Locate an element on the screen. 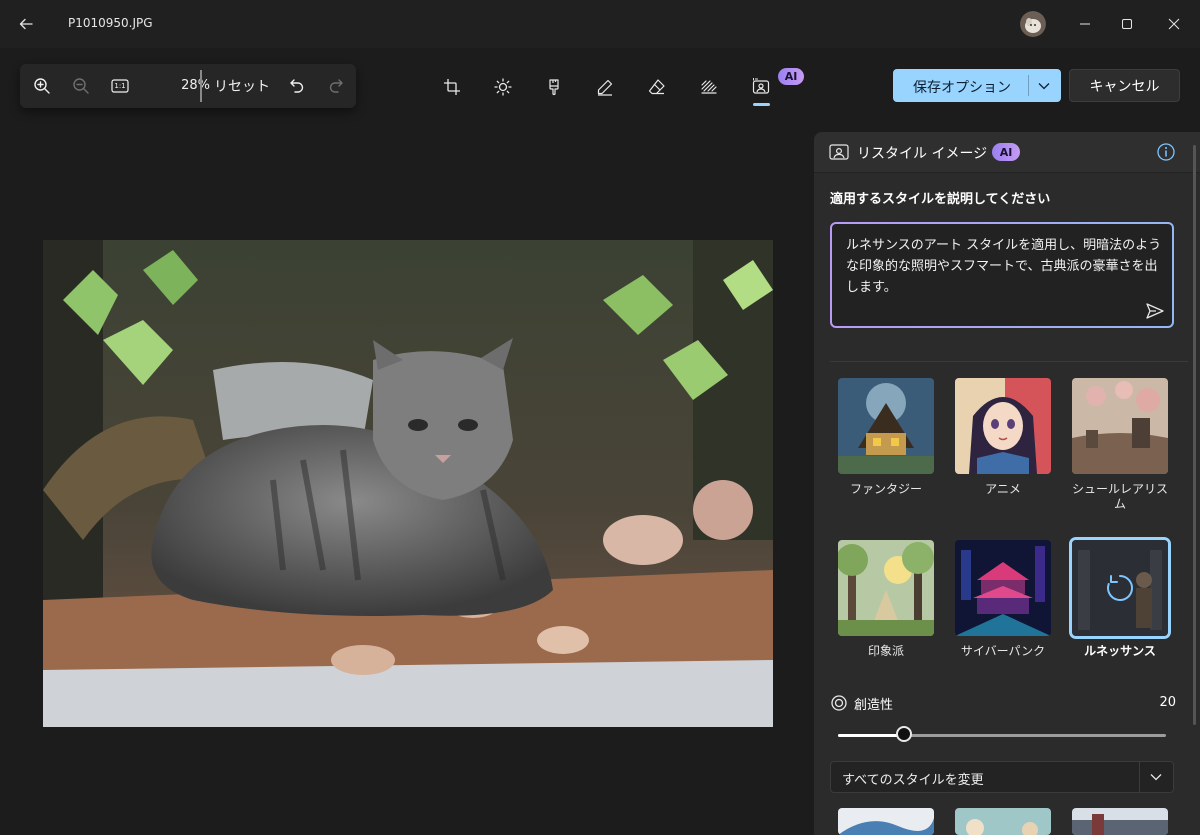 The image size is (1200, 835). change-all-styles-dropdown: すべてのスタイルを変更 is located at coordinates (1002, 777).